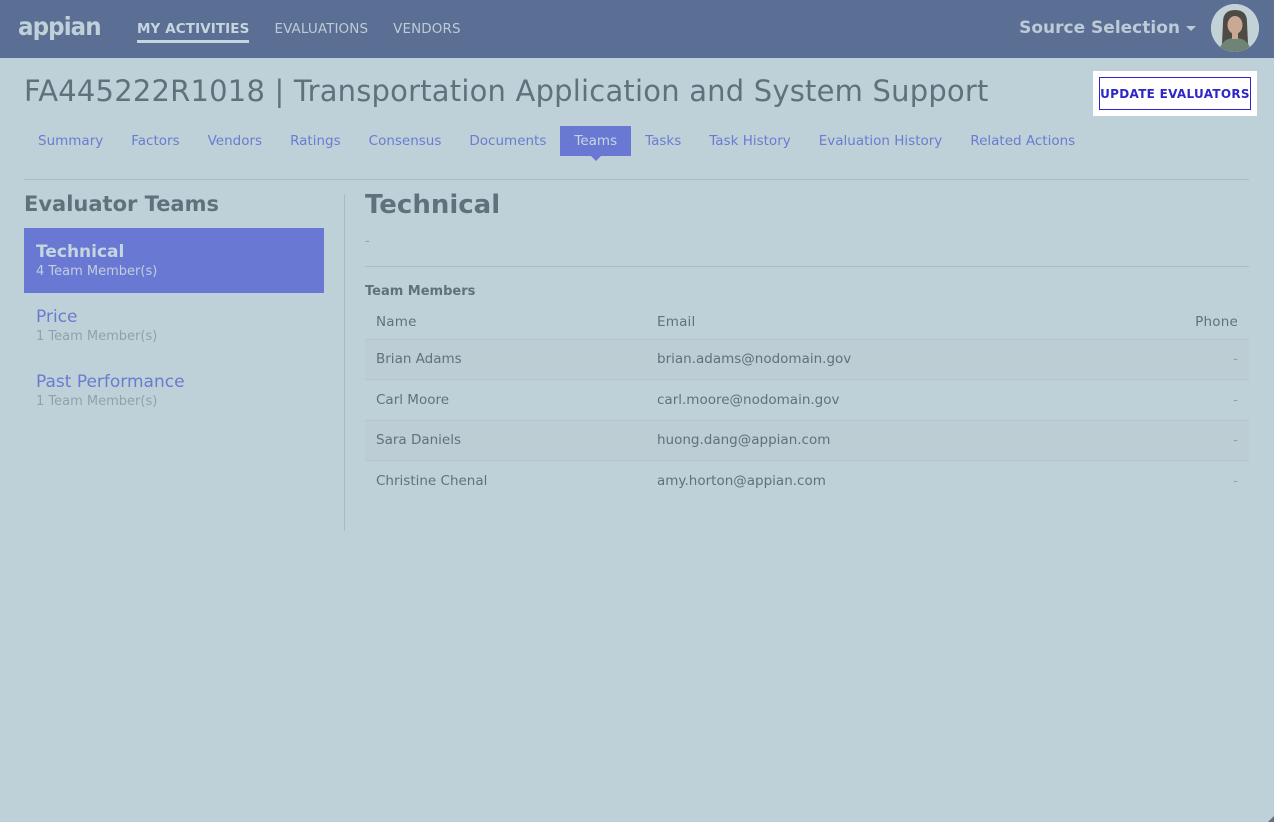  I want to click on column-header-phone: Phone, so click(1216, 322).